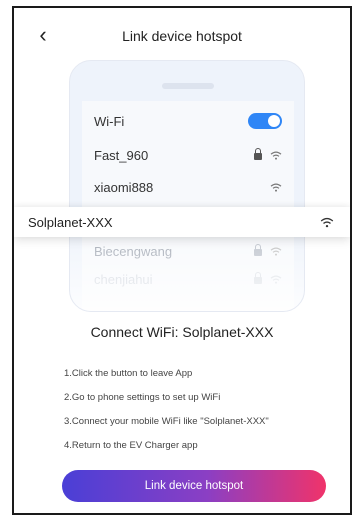 The height and width of the screenshot is (521, 364). I want to click on header: ‹ Link device hotspot, so click(182, 34).